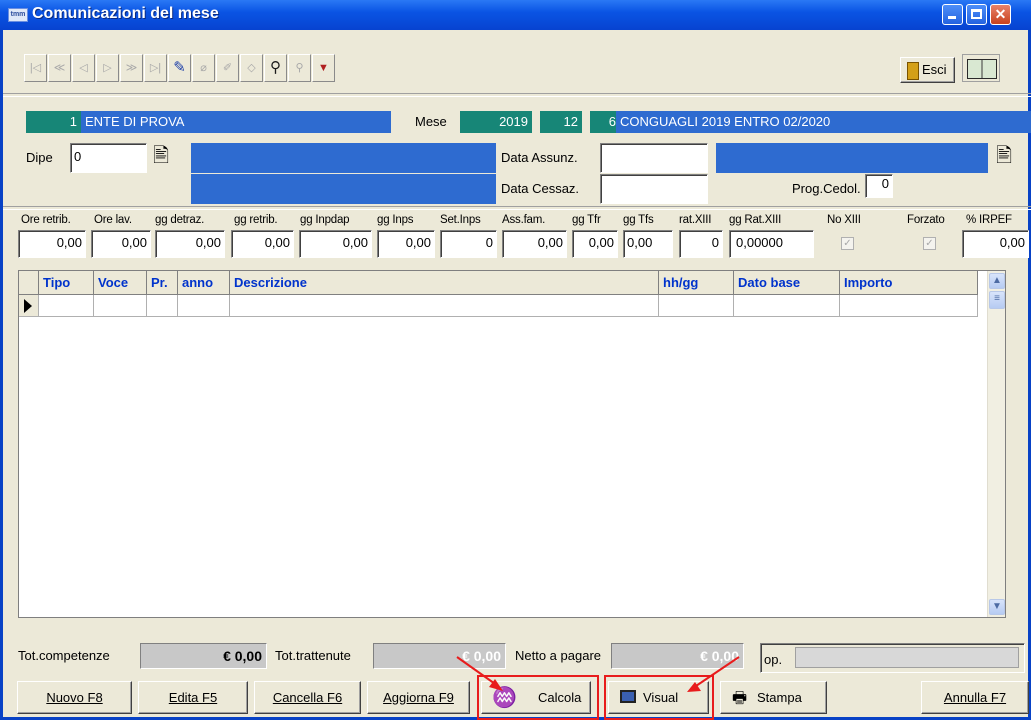 This screenshot has height=720, width=1031. I want to click on column-header-hh-gg: hh/gg, so click(696, 283).